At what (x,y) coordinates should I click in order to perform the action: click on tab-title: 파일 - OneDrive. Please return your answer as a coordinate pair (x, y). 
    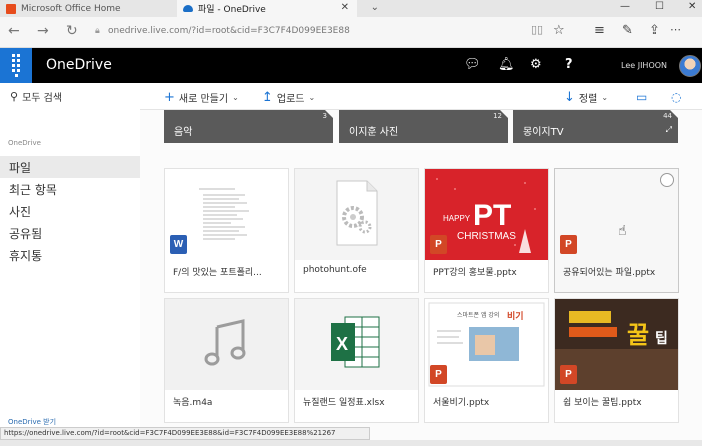
    Looking at the image, I should click on (232, 10).